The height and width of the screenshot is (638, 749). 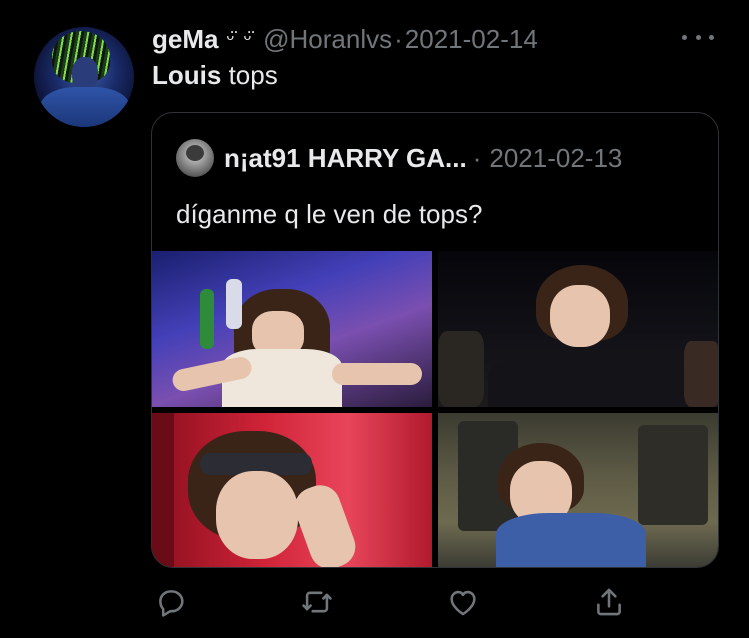 I want to click on share-icon, so click(x=609, y=602).